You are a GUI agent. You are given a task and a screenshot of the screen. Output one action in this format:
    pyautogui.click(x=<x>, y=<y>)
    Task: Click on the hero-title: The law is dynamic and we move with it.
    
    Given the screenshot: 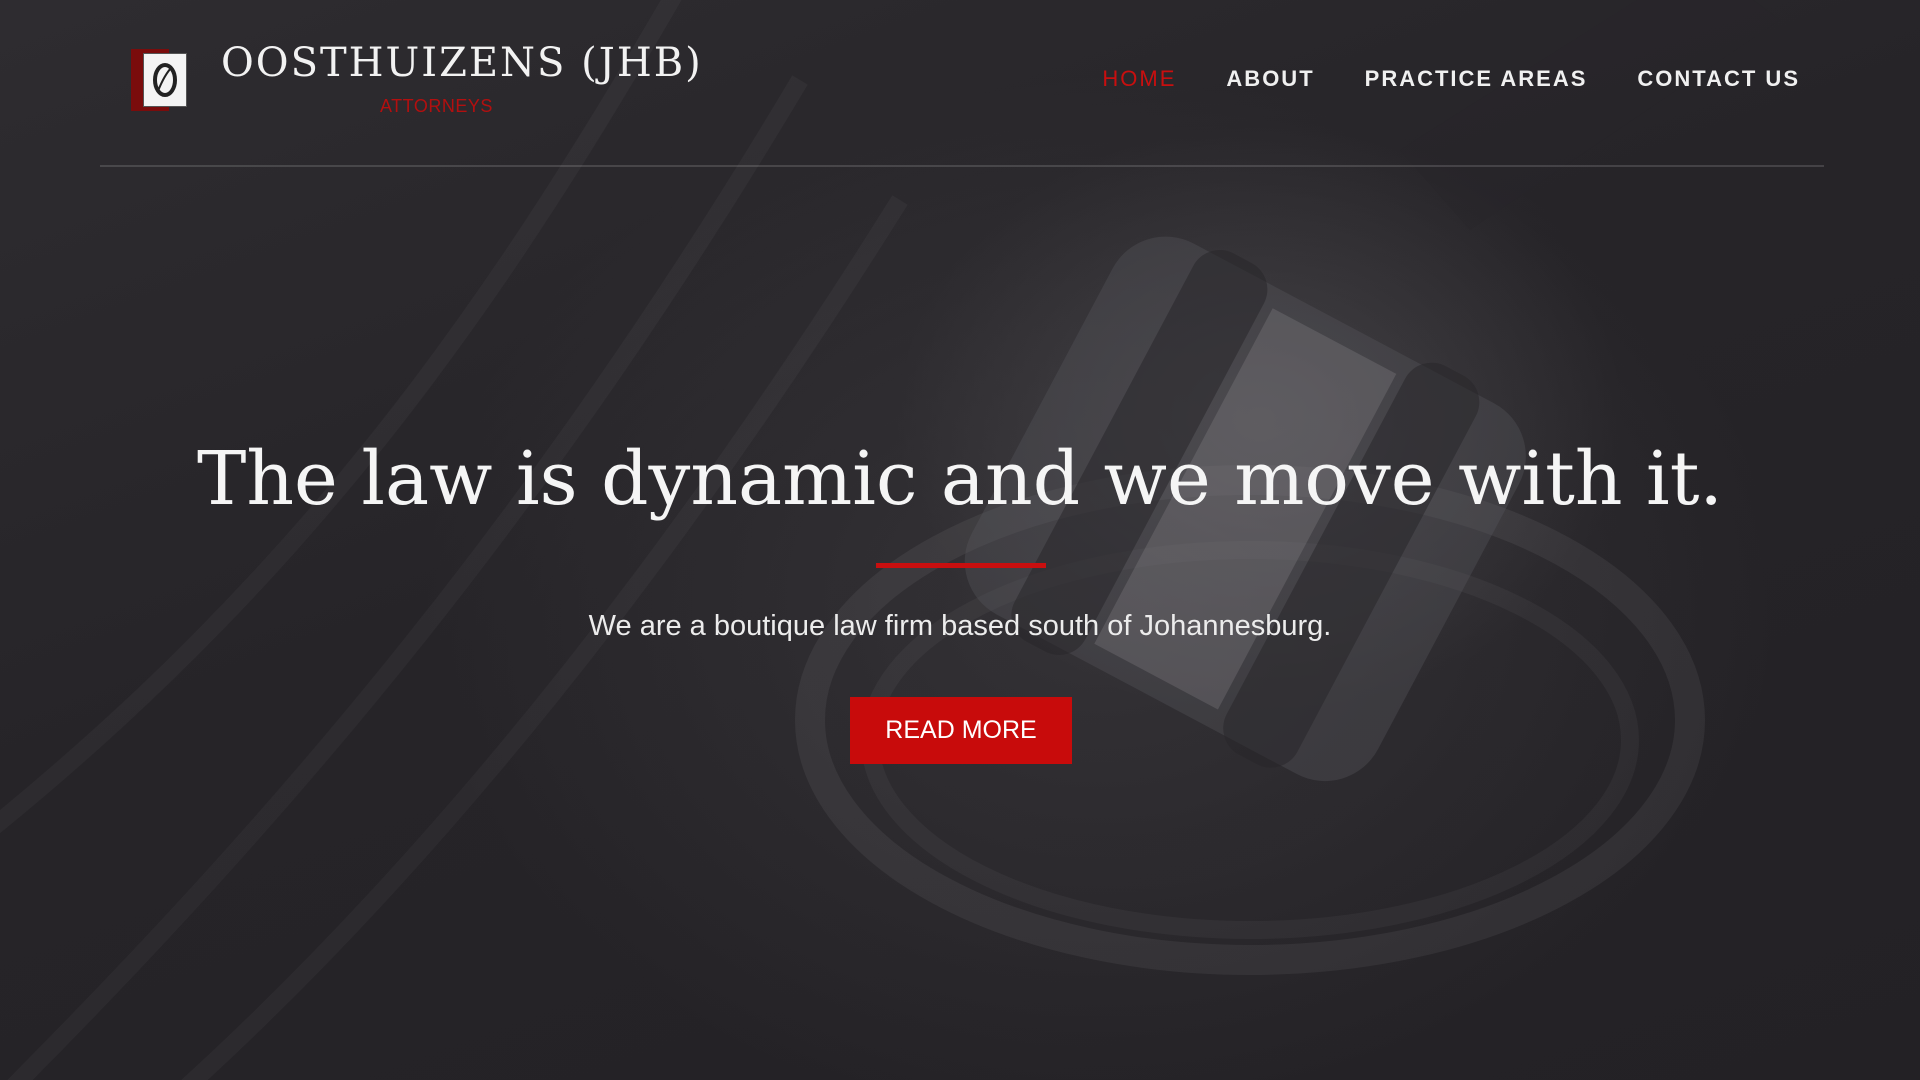 What is the action you would take?
    pyautogui.click(x=960, y=479)
    